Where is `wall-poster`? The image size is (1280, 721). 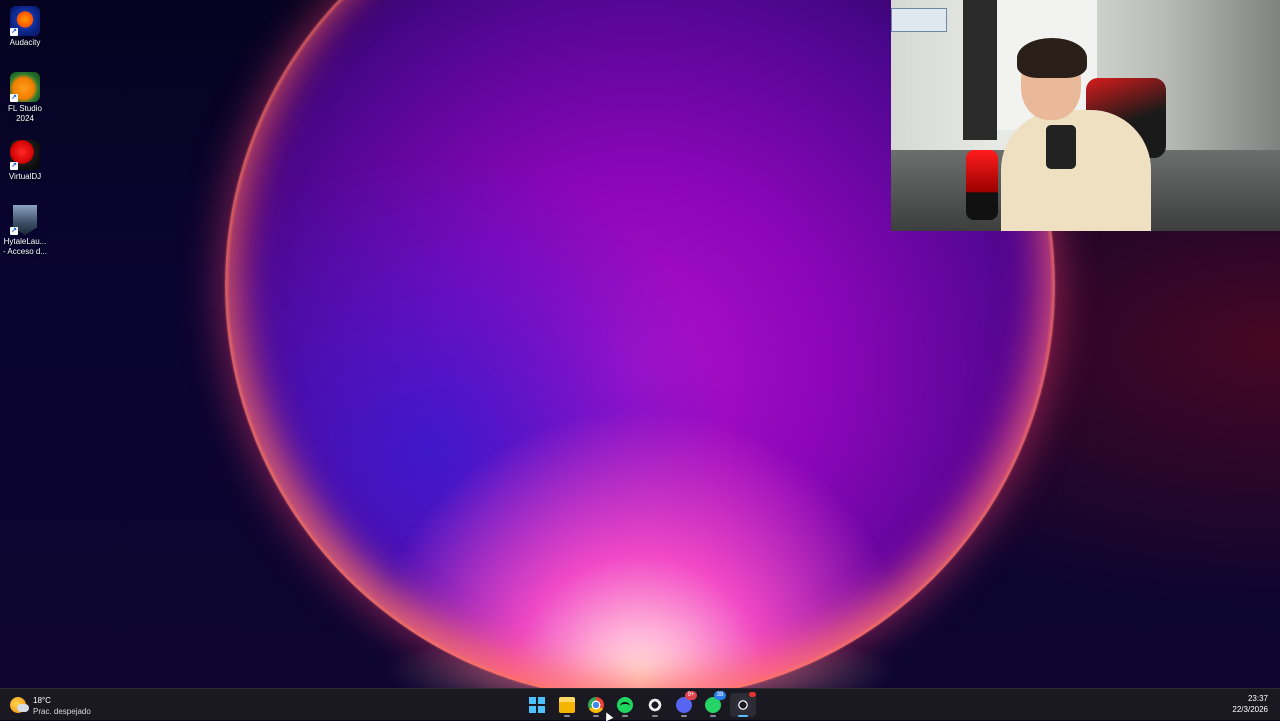 wall-poster is located at coordinates (919, 20).